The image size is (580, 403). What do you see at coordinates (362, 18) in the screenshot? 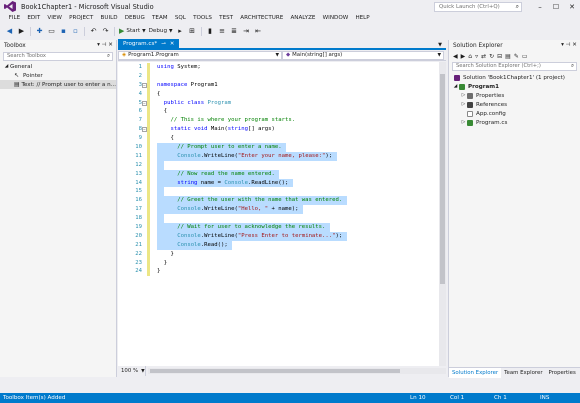
I see `menu-help: HELP` at bounding box center [362, 18].